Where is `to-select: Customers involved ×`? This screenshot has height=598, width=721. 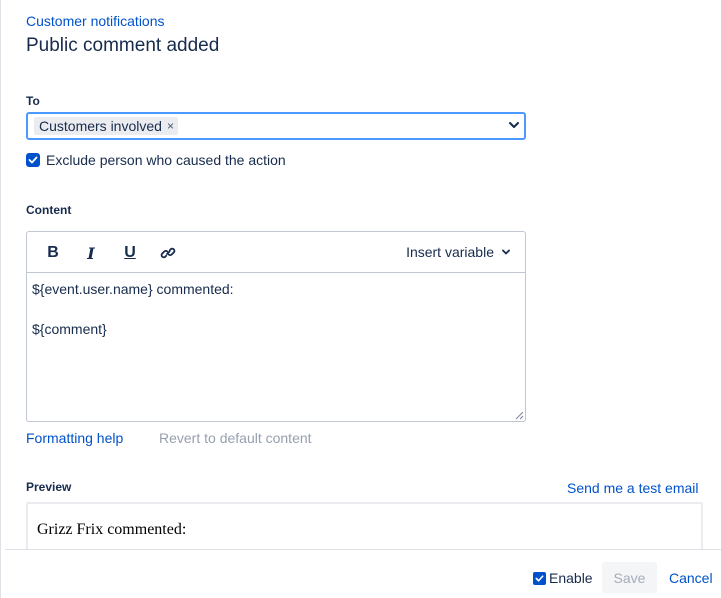 to-select: Customers involved × is located at coordinates (276, 126).